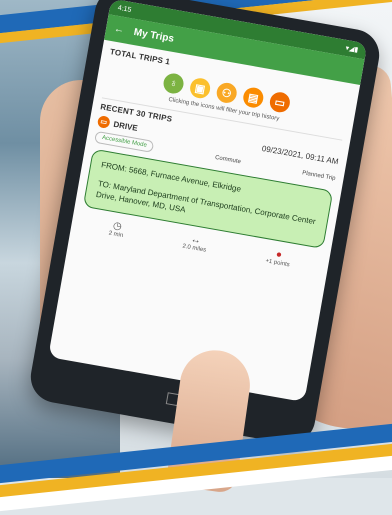 This screenshot has width=392, height=515. I want to click on vanpool-icon: ▤, so click(253, 98).